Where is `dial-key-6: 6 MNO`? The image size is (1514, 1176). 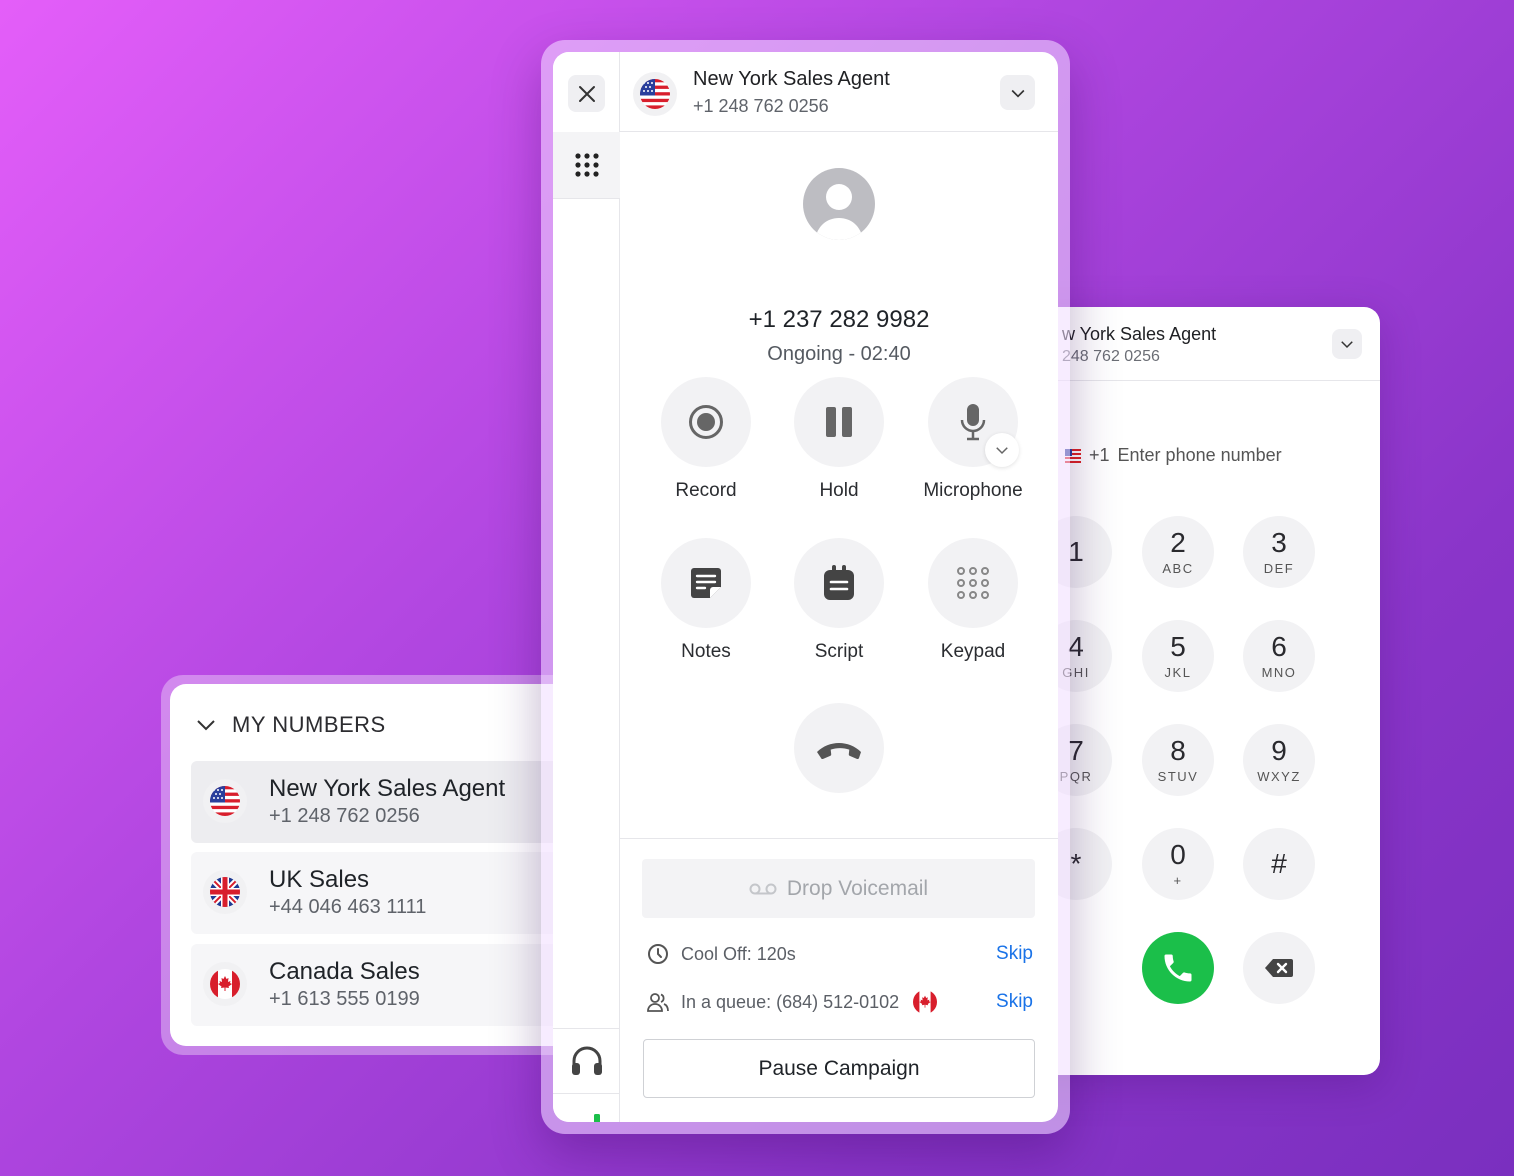
dial-key-6: 6 MNO is located at coordinates (1279, 656).